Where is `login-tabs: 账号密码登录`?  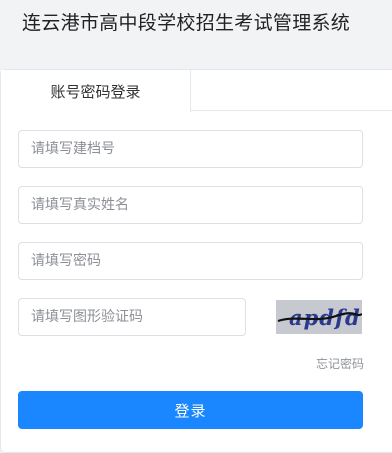 login-tabs: 账号密码登录 is located at coordinates (196, 91).